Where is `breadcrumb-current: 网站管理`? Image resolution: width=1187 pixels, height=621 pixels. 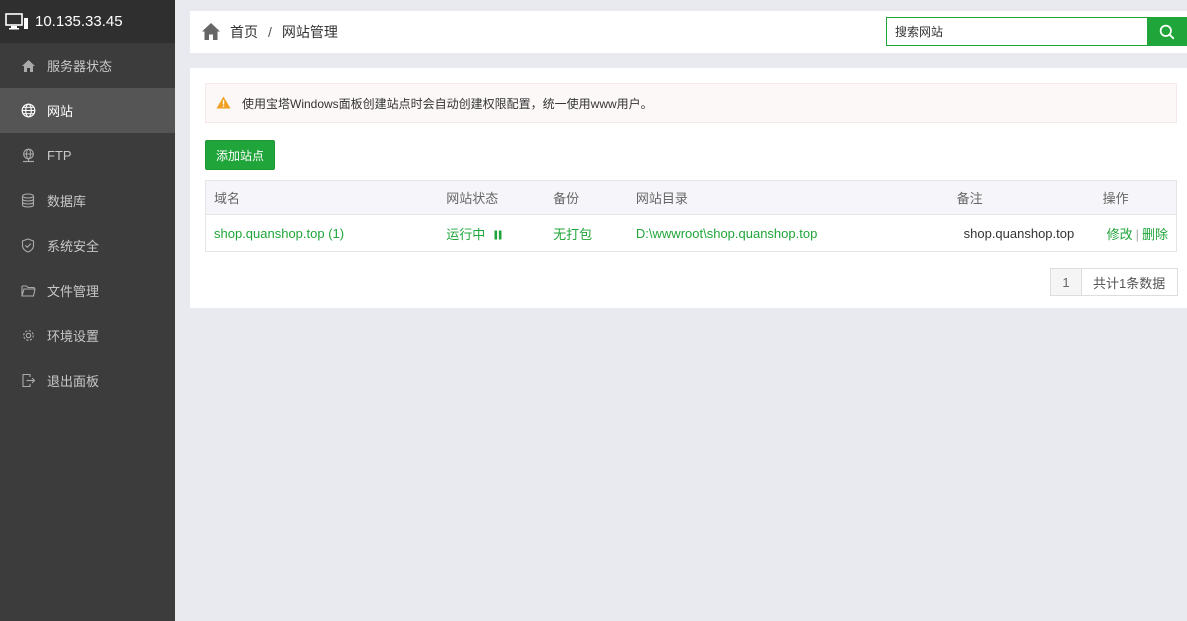
breadcrumb-current: 网站管理 is located at coordinates (309, 32).